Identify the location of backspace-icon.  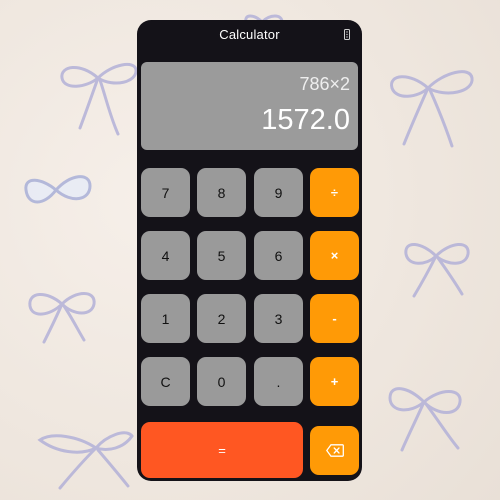
(334, 450).